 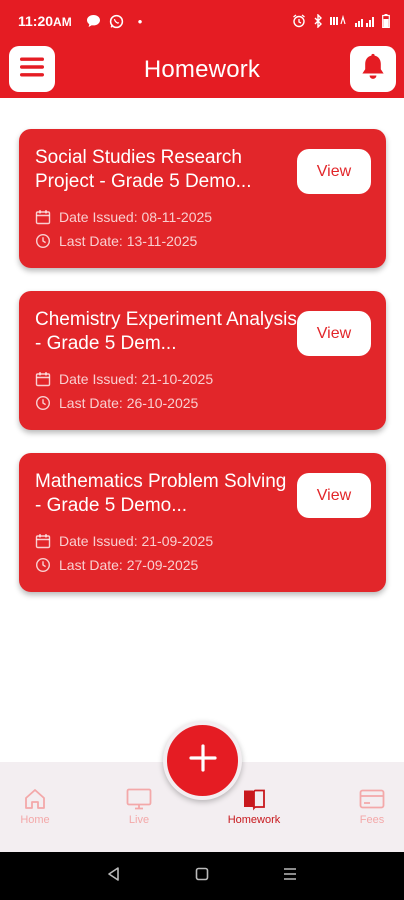 I want to click on last-date-text: Last Date: 26-10-2025, so click(x=129, y=403).